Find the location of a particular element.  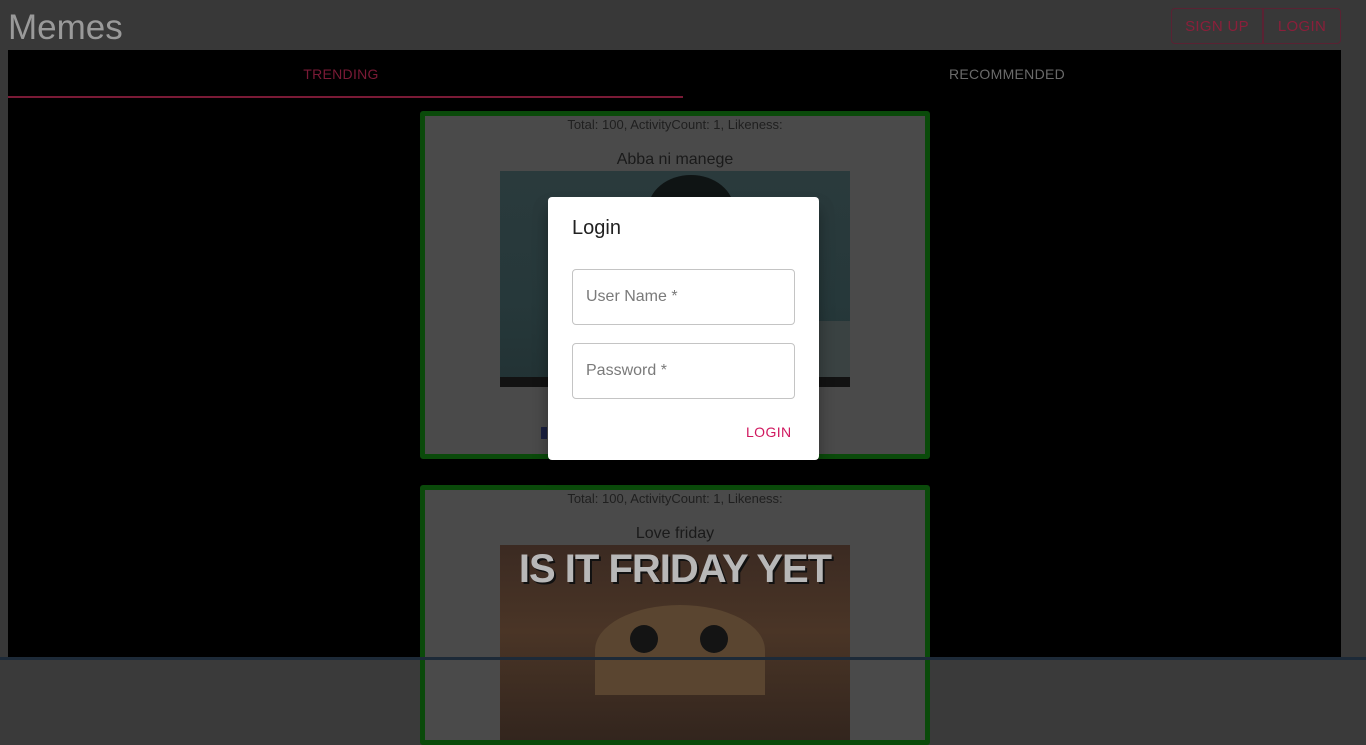

username-field is located at coordinates (683, 297).